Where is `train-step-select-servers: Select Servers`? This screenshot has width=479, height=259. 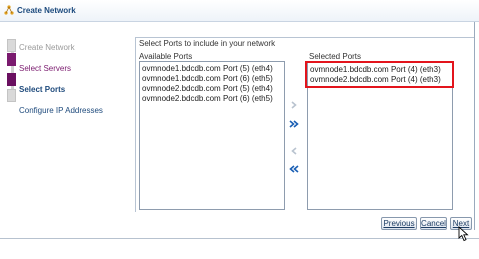 train-step-select-servers: Select Servers is located at coordinates (45, 68).